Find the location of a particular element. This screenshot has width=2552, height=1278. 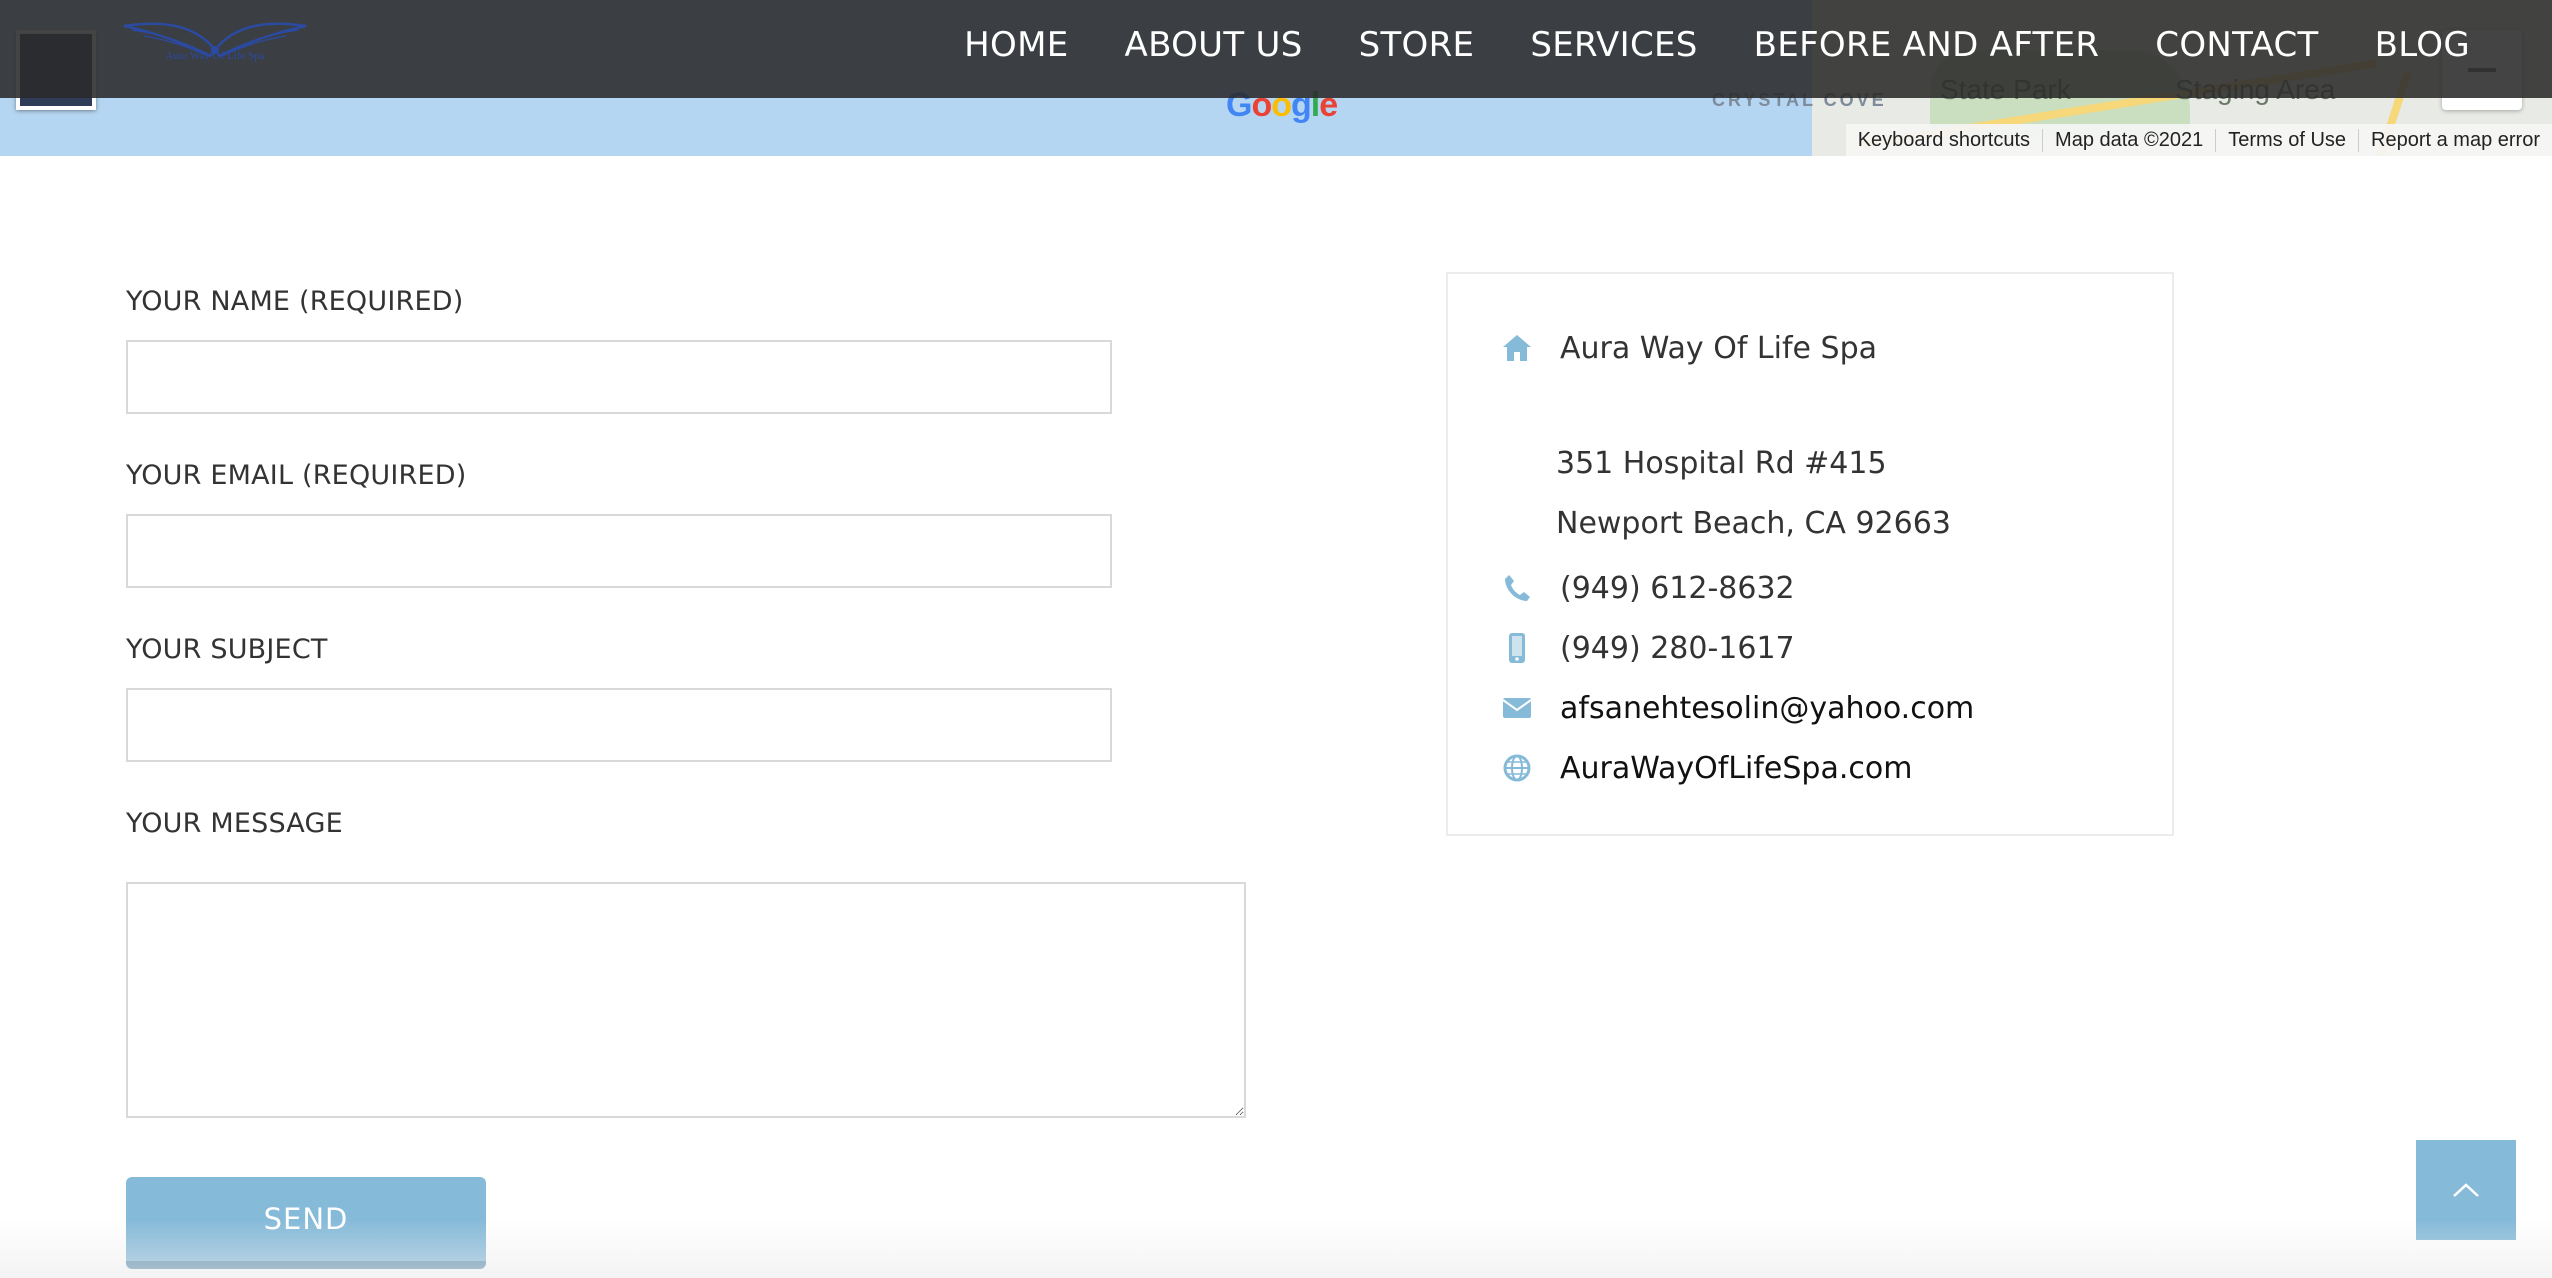

subject-label: YOUR SUBJECT is located at coordinates (227, 649).